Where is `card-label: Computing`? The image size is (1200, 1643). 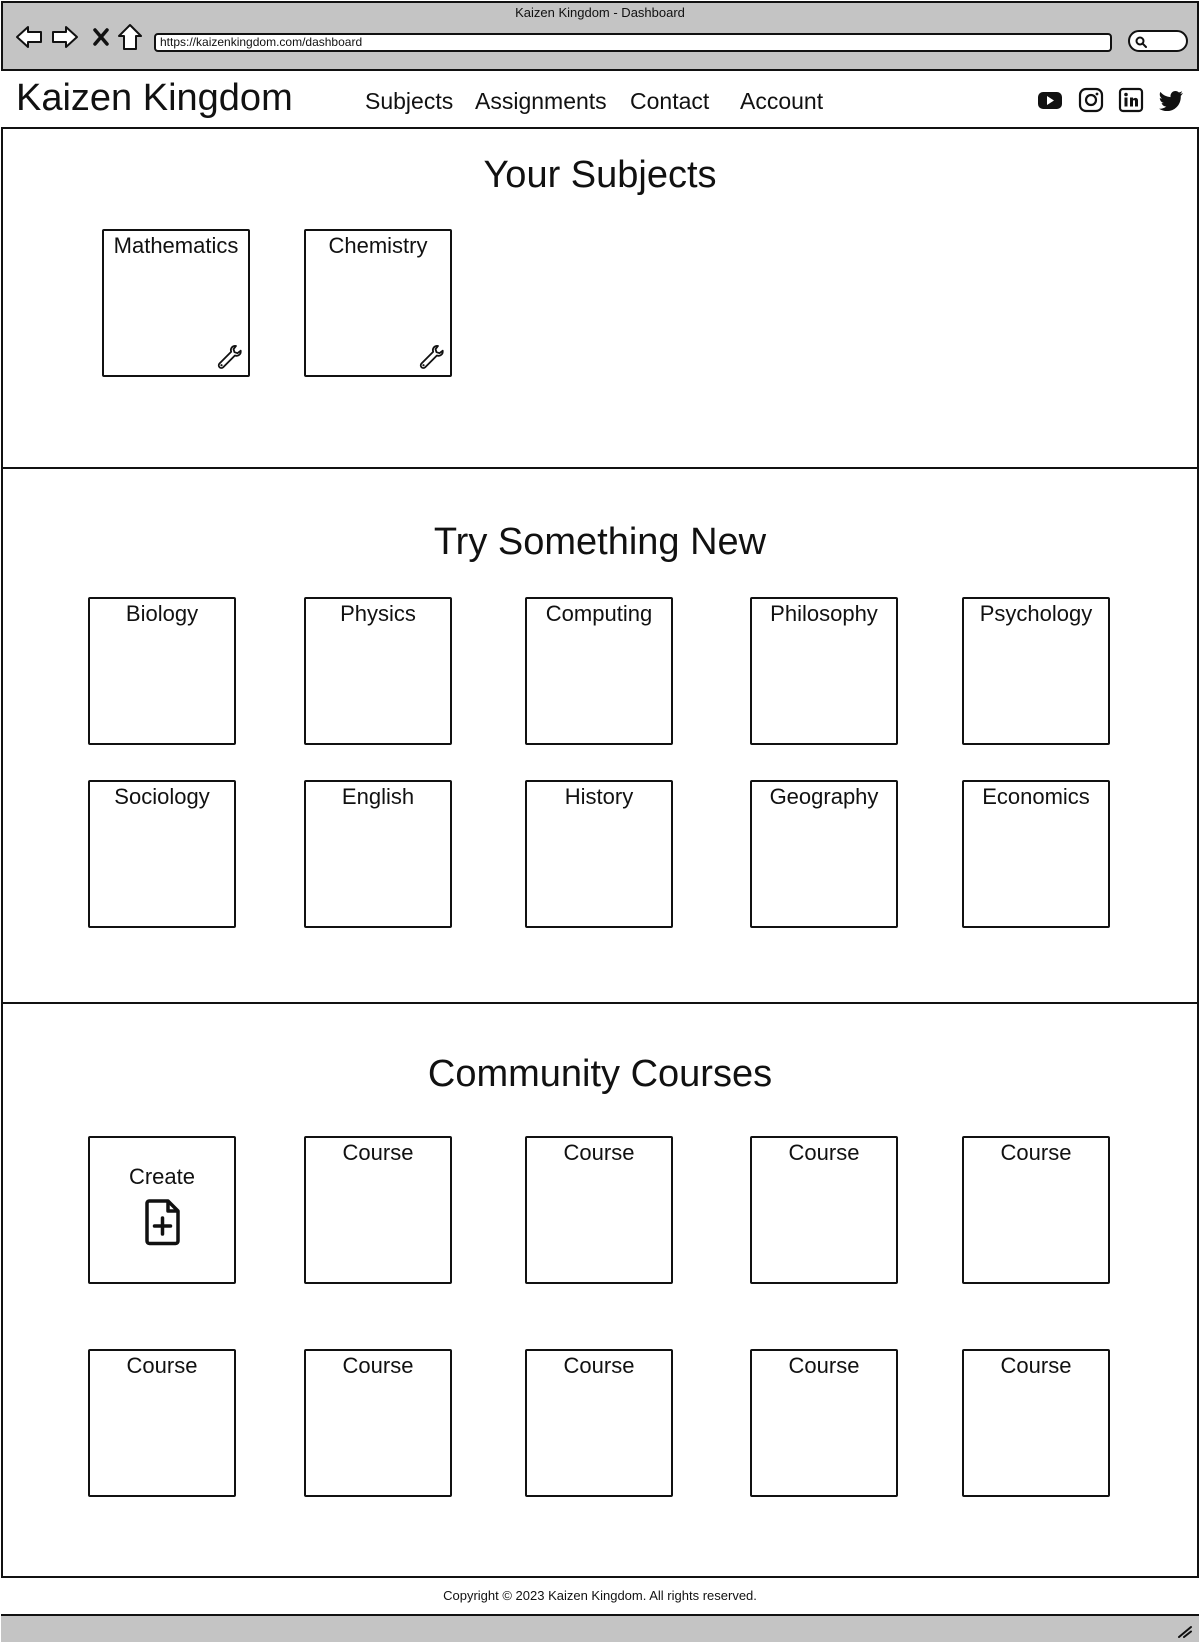 card-label: Computing is located at coordinates (599, 613).